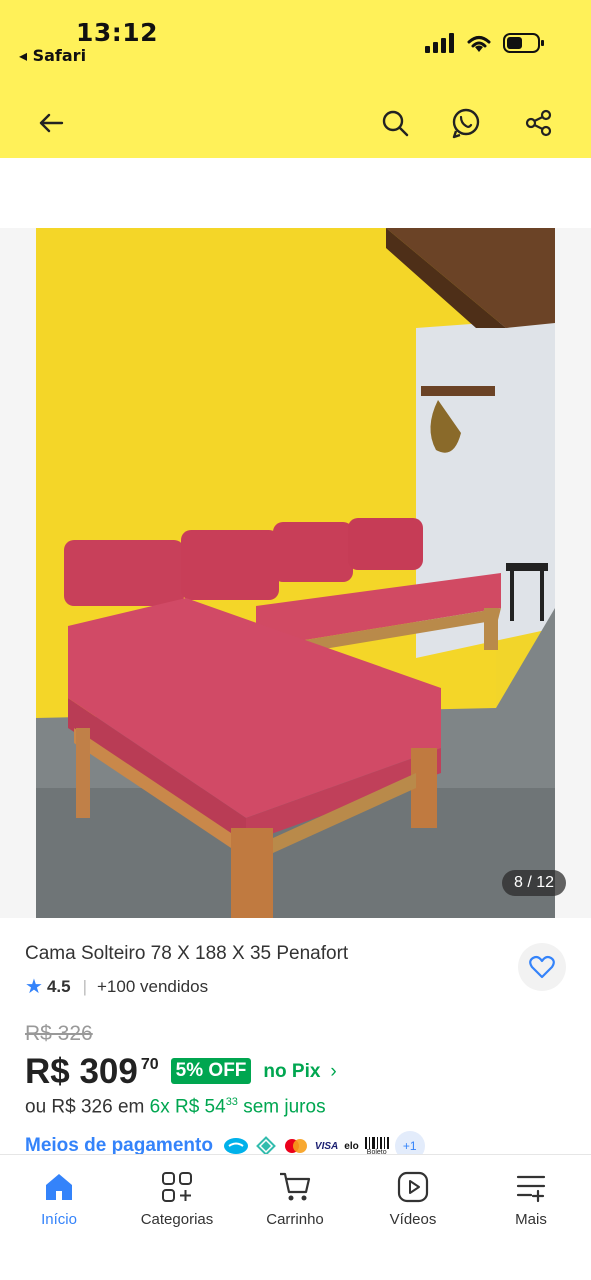  What do you see at coordinates (533, 883) in the screenshot?
I see `photo-counter-badge: 8 / 12` at bounding box center [533, 883].